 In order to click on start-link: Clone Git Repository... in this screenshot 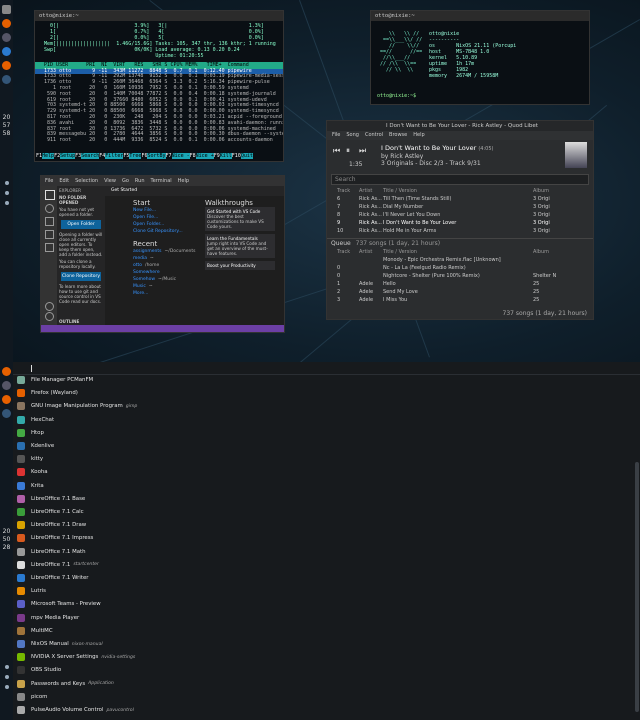, I will do `click(168, 231)`.